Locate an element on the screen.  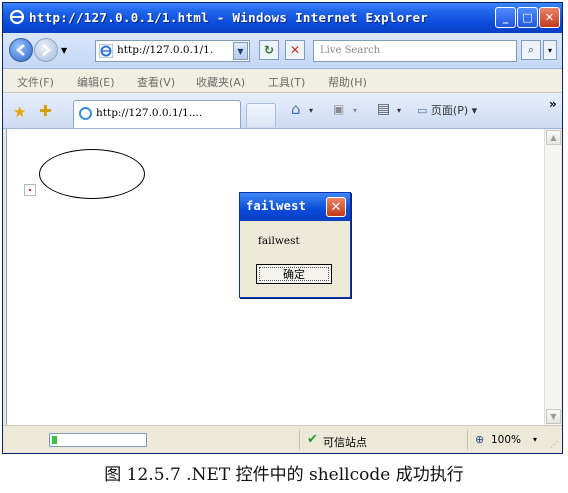
progress-fill is located at coordinates (54, 440).